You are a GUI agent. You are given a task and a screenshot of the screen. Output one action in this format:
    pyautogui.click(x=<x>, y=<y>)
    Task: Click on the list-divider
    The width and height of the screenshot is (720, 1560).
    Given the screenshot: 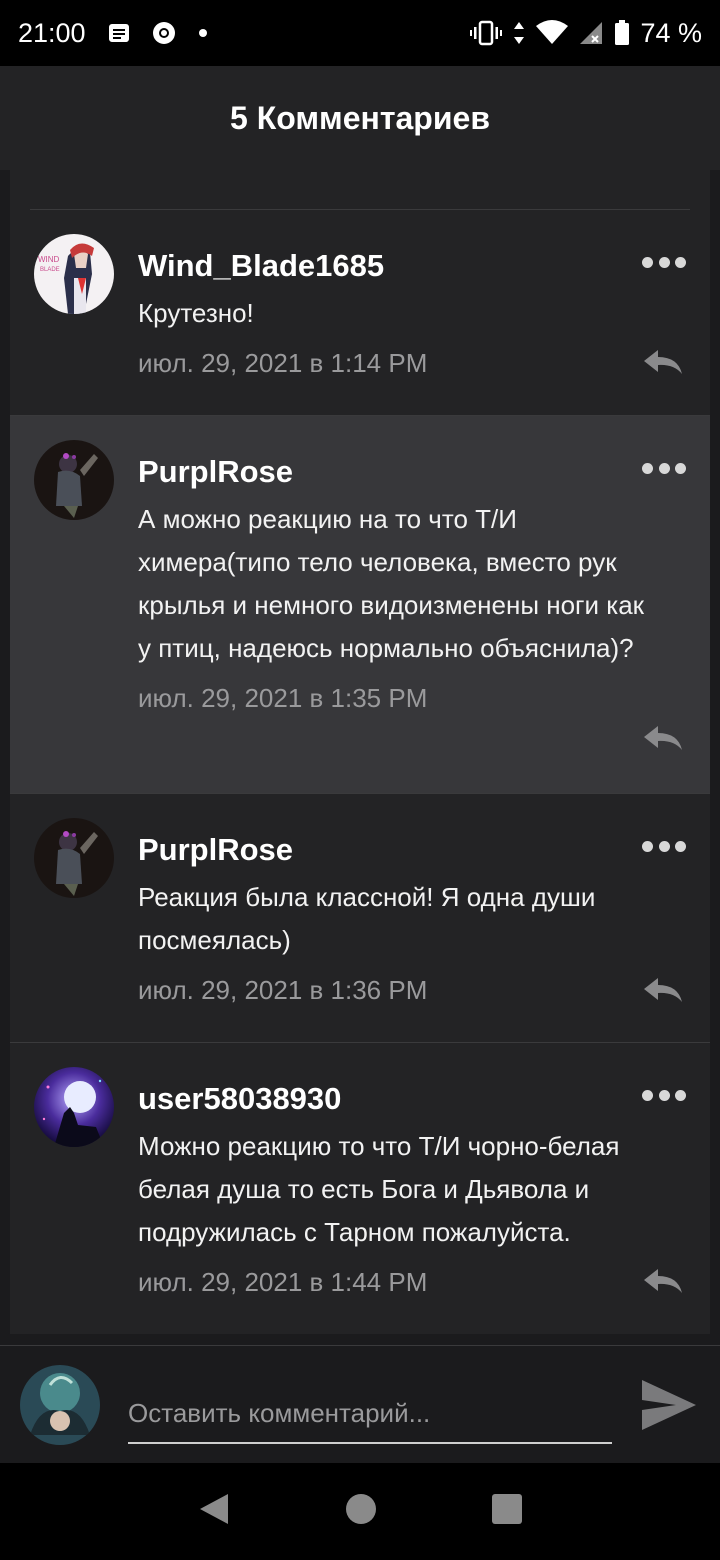 What is the action you would take?
    pyautogui.click(x=360, y=190)
    